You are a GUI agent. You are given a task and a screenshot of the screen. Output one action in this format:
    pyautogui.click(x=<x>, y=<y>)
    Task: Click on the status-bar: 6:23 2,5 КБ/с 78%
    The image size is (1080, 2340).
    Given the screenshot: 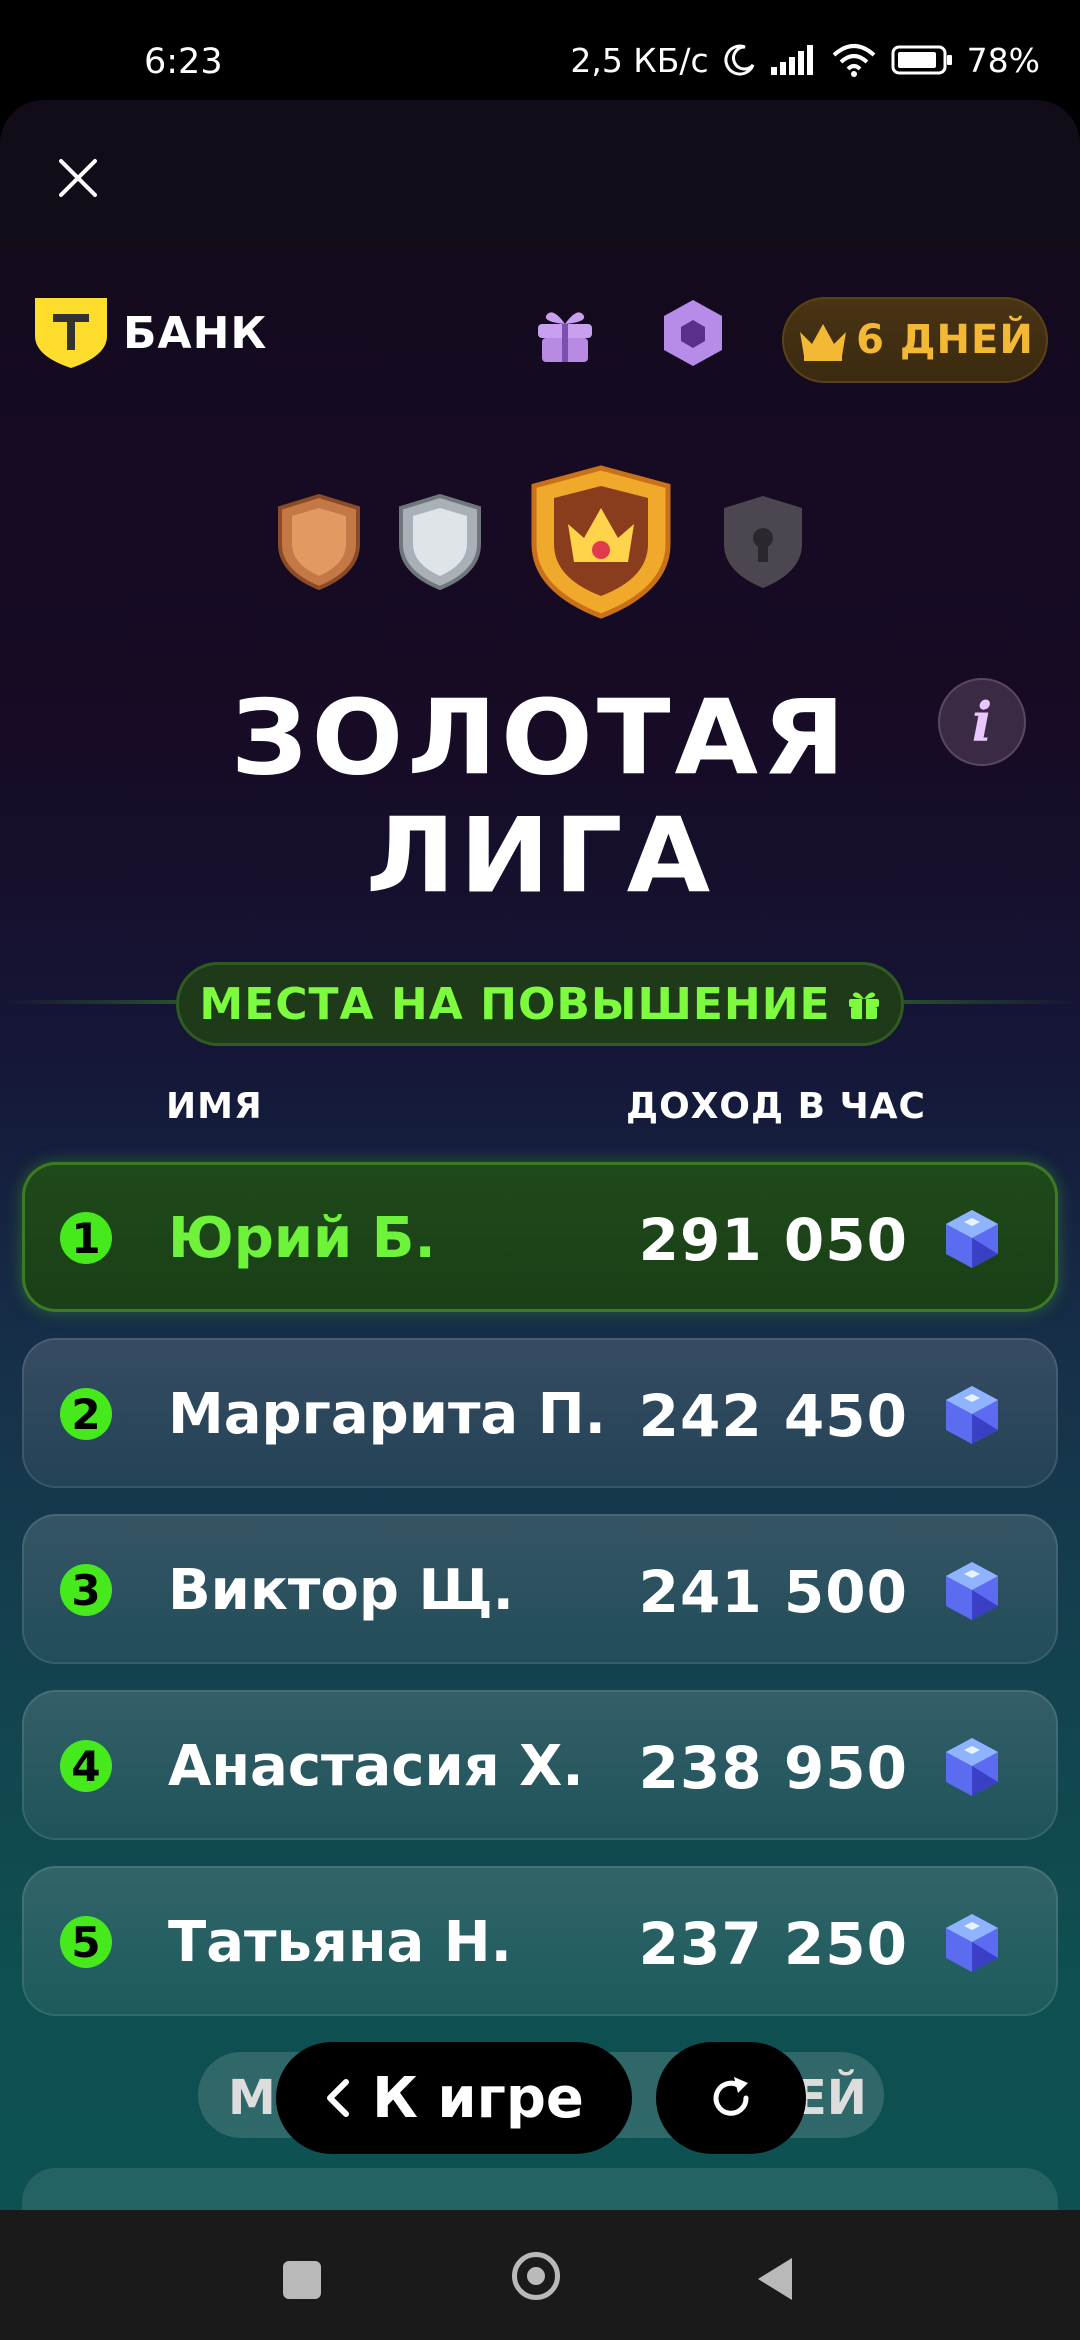 What is the action you would take?
    pyautogui.click(x=540, y=50)
    